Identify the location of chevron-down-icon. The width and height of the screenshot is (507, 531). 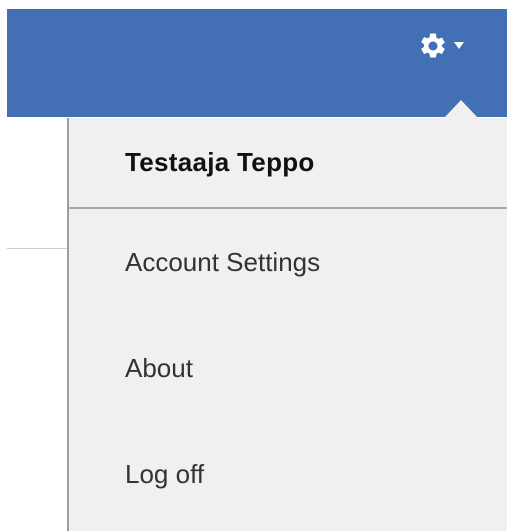
(459, 45).